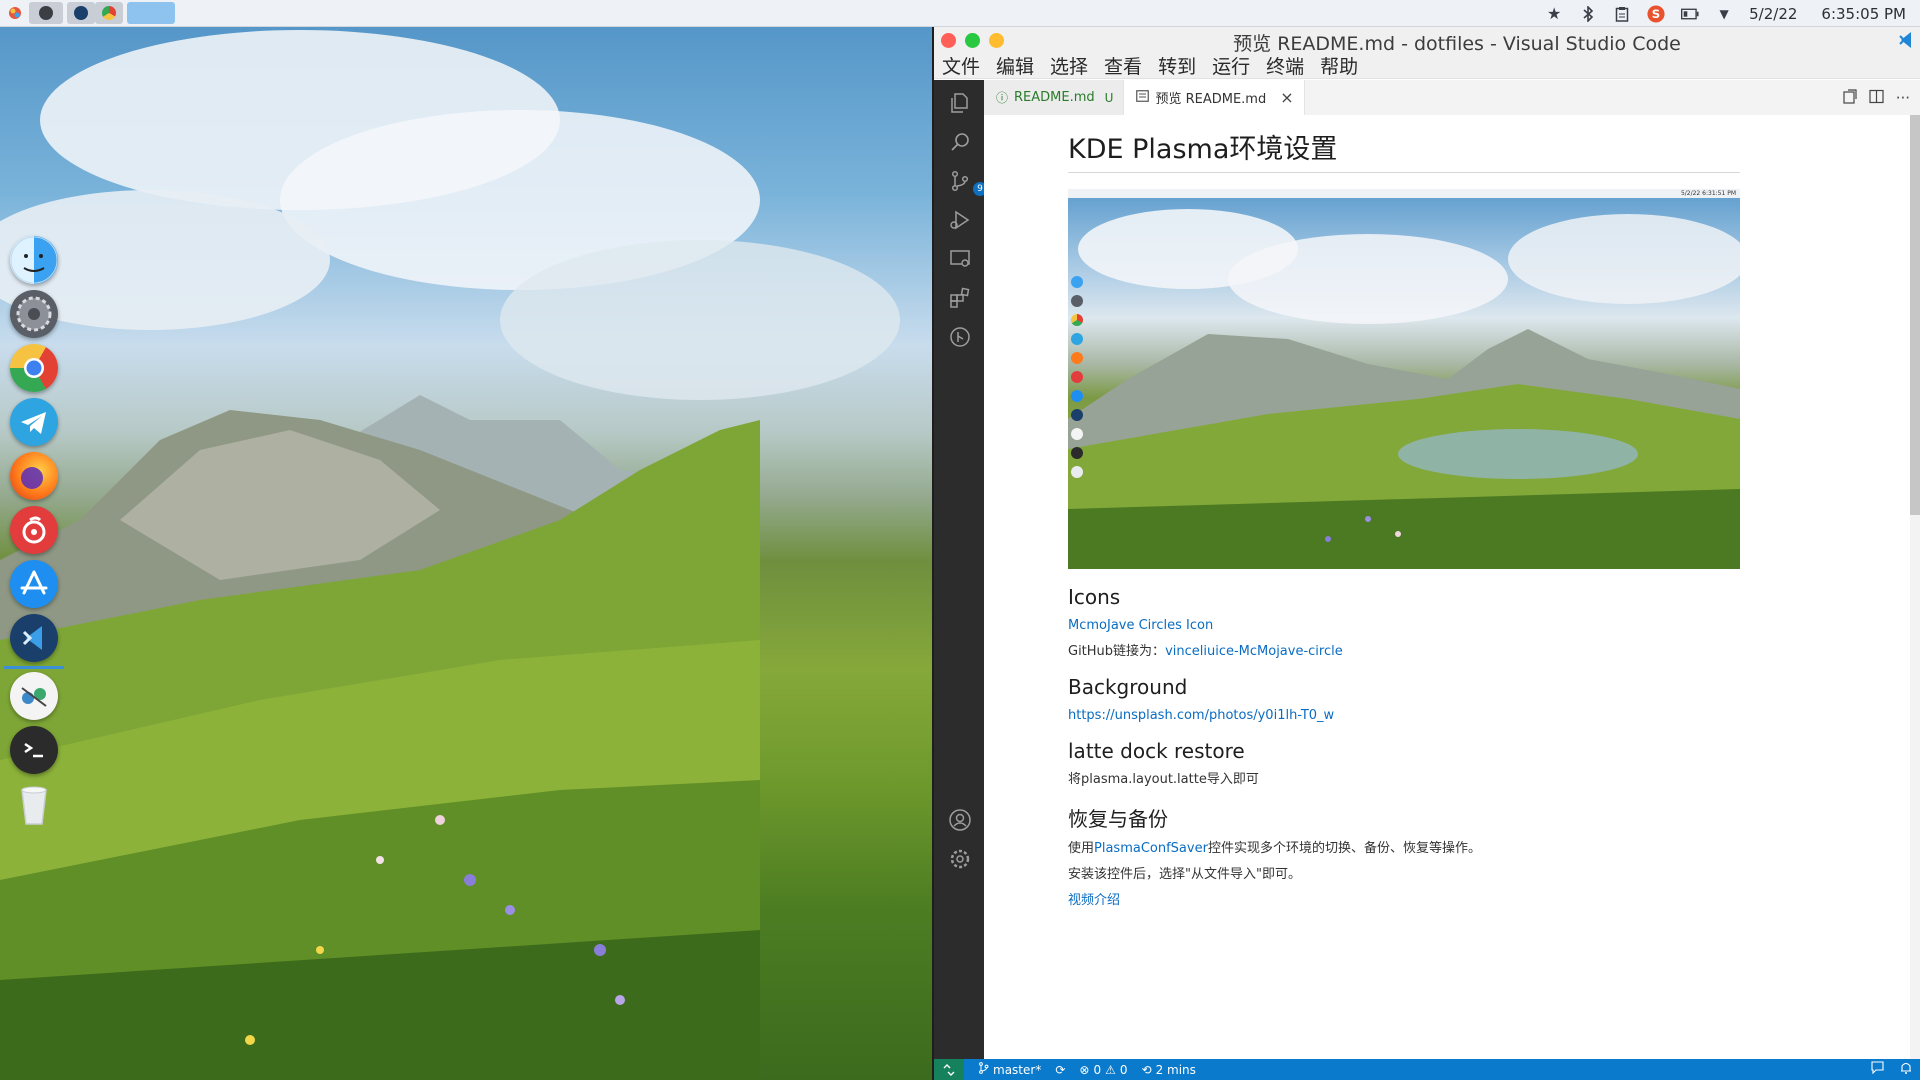 The width and height of the screenshot is (1920, 1080). Describe the element at coordinates (46, 13) in the screenshot. I see `obs-task` at that location.